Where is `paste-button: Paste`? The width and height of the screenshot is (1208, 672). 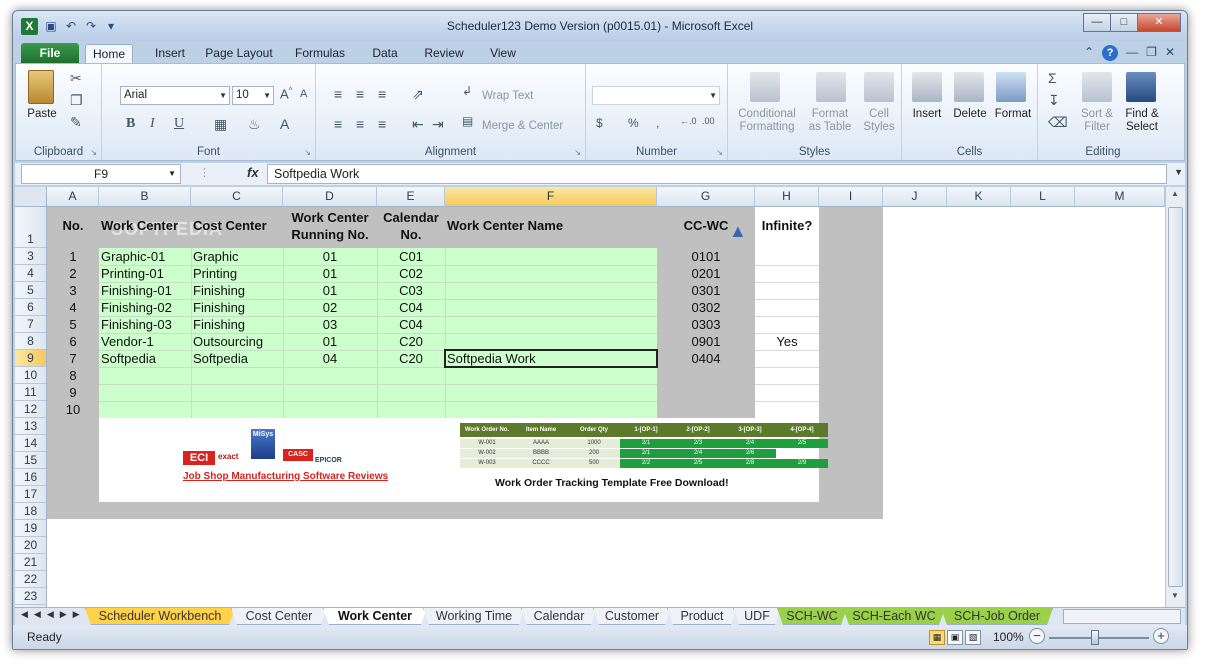
paste-button: Paste is located at coordinates (42, 114).